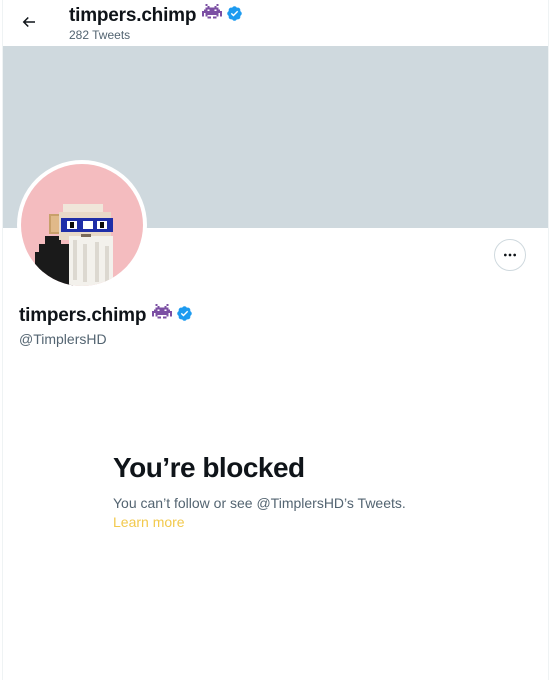 The height and width of the screenshot is (680, 553). Describe the element at coordinates (133, 15) in the screenshot. I see `header-display-name: timpers.chimp` at that location.